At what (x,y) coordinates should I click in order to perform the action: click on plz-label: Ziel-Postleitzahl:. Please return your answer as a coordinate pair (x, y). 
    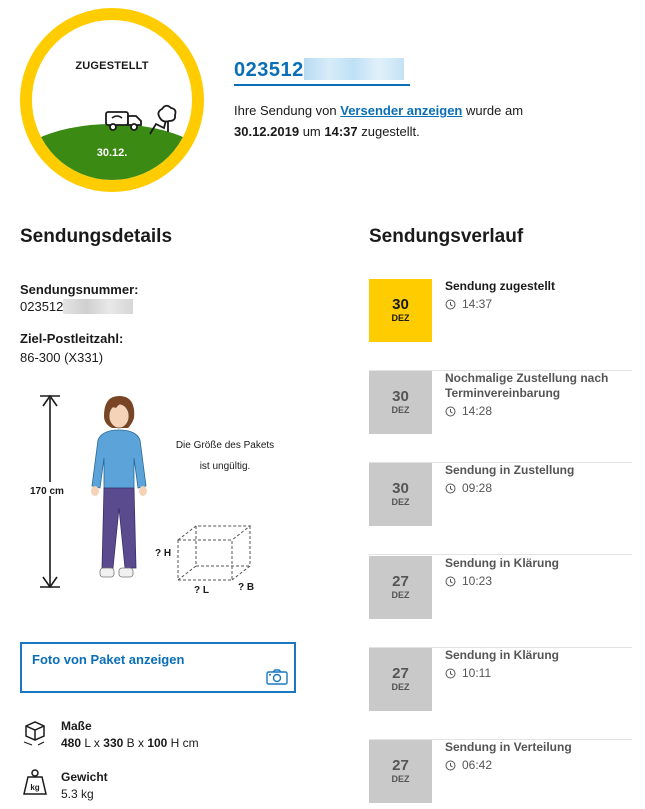
    Looking at the image, I should click on (72, 338).